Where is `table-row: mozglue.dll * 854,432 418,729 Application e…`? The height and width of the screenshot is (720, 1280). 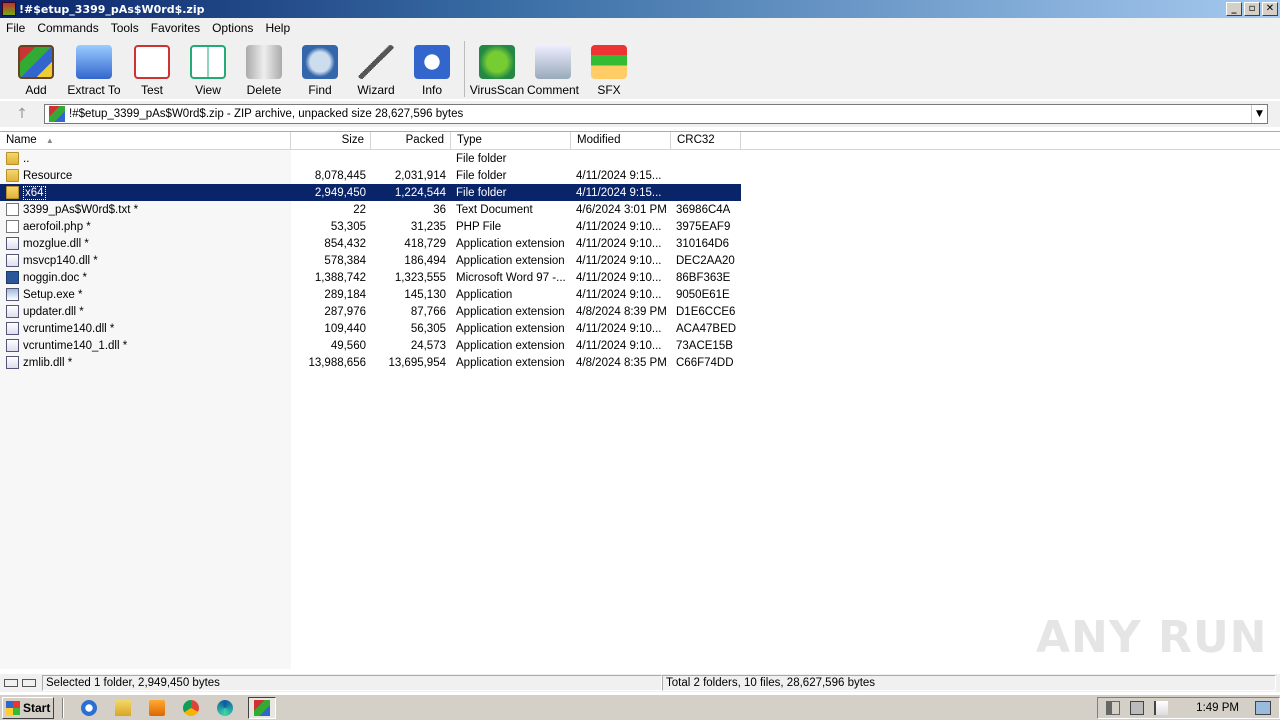
table-row: mozglue.dll * 854,432 418,729 Application e… is located at coordinates (370, 243).